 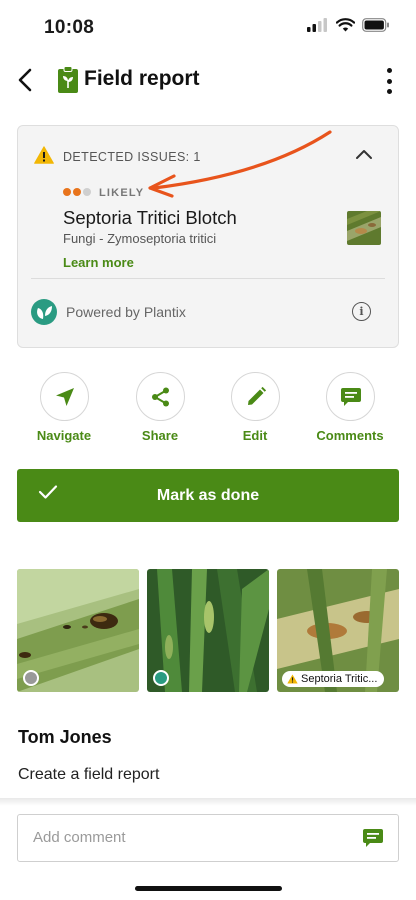 What do you see at coordinates (65, 737) in the screenshot?
I see `report-author: Tom Jones` at bounding box center [65, 737].